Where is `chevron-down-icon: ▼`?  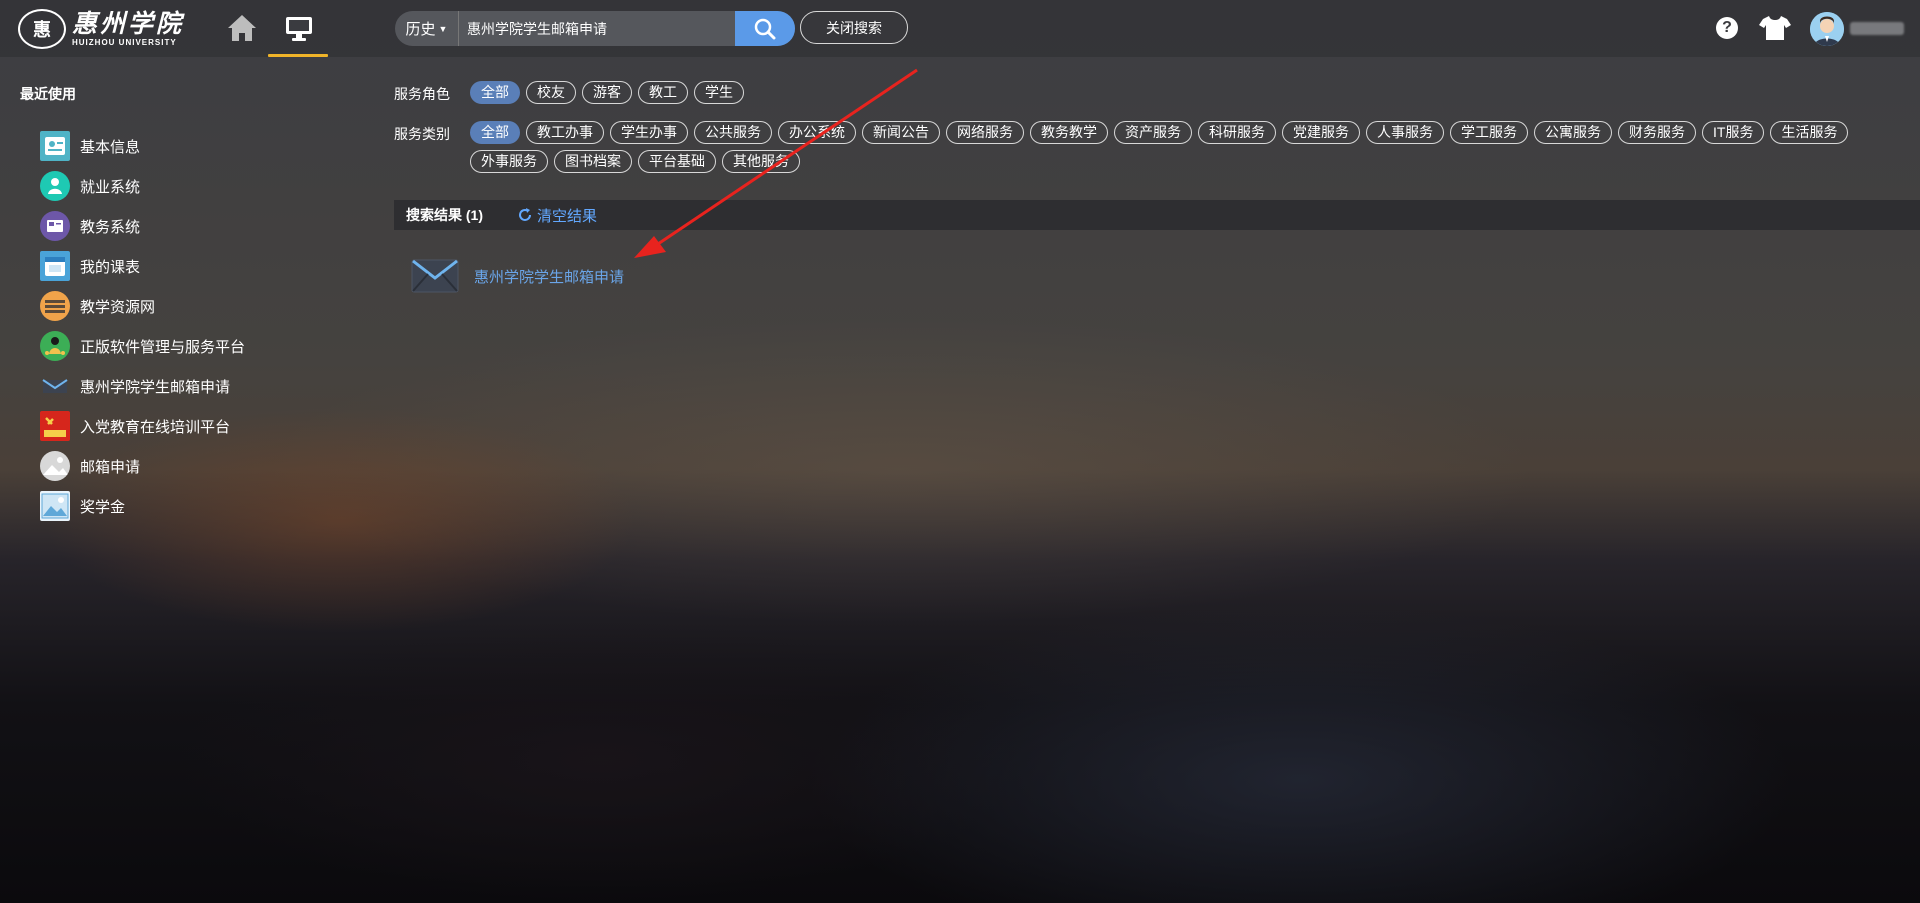
chevron-down-icon: ▼ is located at coordinates (443, 28).